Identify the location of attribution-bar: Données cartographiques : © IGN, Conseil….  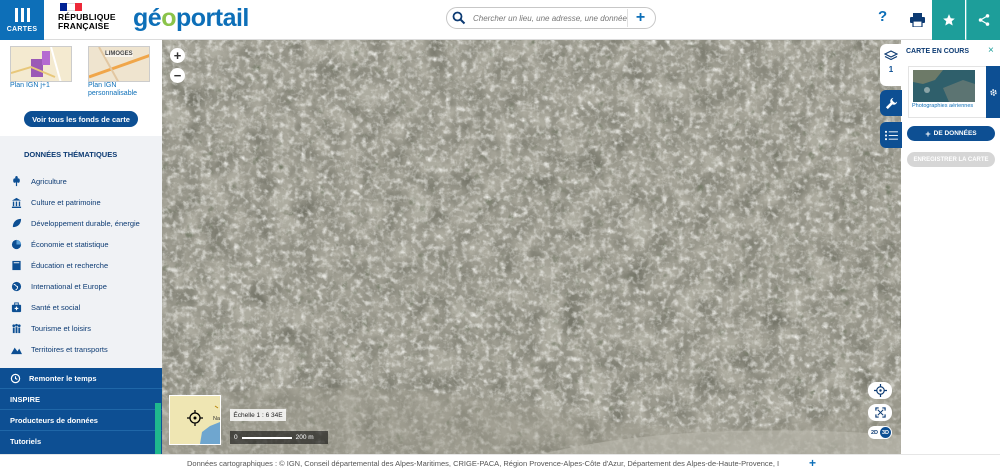
(500, 463).